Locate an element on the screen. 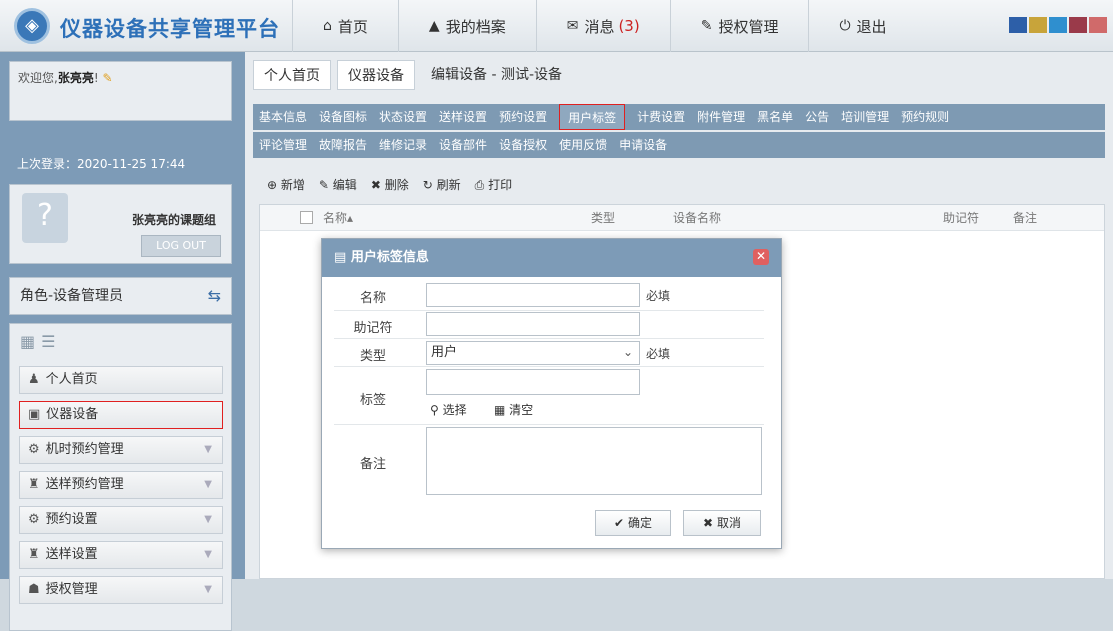 This screenshot has width=1113, height=631. menu-instruments: ▣ 仪器设备 is located at coordinates (121, 415).